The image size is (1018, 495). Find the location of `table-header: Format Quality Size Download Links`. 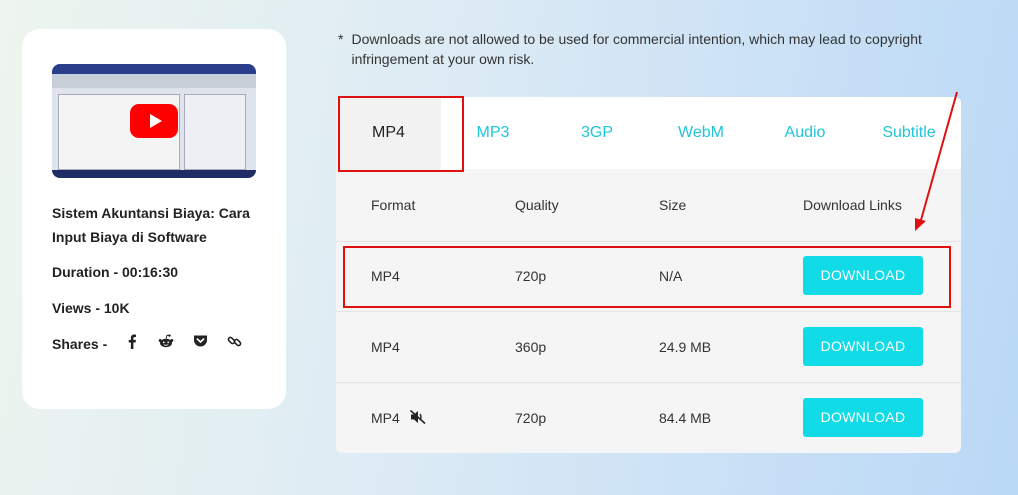

table-header: Format Quality Size Download Links is located at coordinates (648, 205).